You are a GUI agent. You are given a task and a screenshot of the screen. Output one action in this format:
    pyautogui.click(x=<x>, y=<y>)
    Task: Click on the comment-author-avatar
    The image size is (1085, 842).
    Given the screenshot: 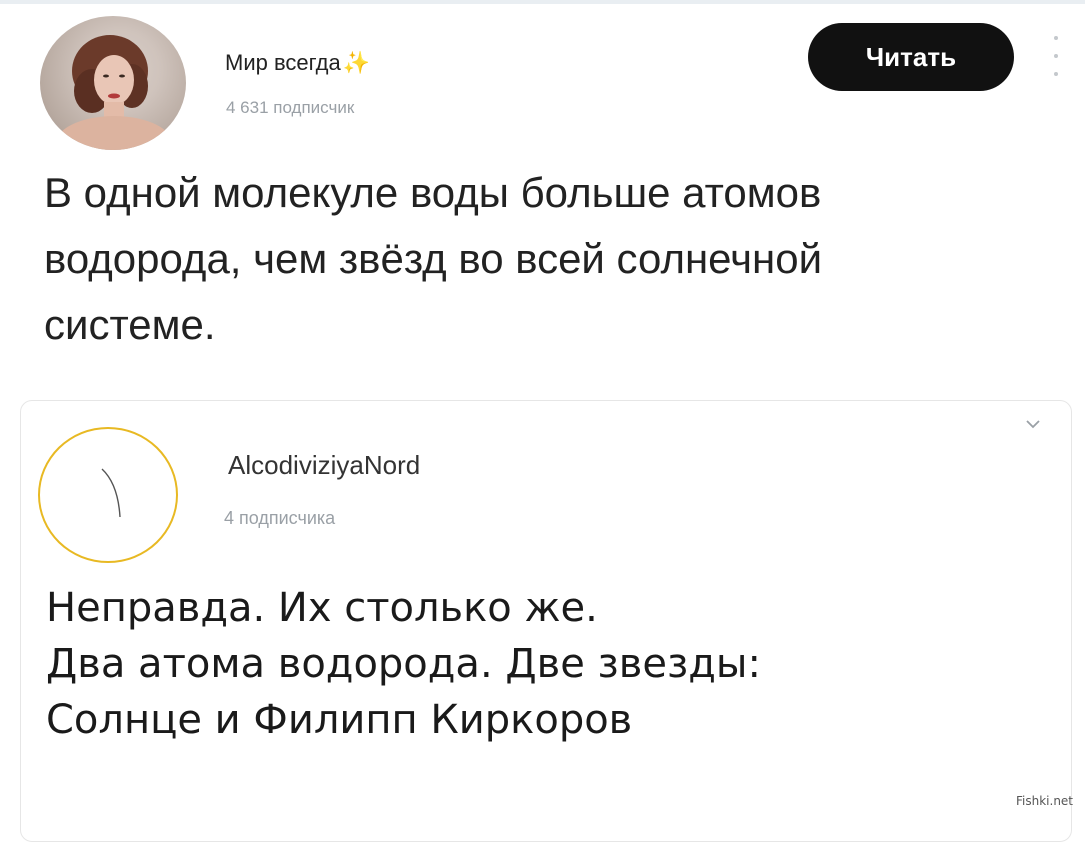 What is the action you would take?
    pyautogui.click(x=108, y=495)
    